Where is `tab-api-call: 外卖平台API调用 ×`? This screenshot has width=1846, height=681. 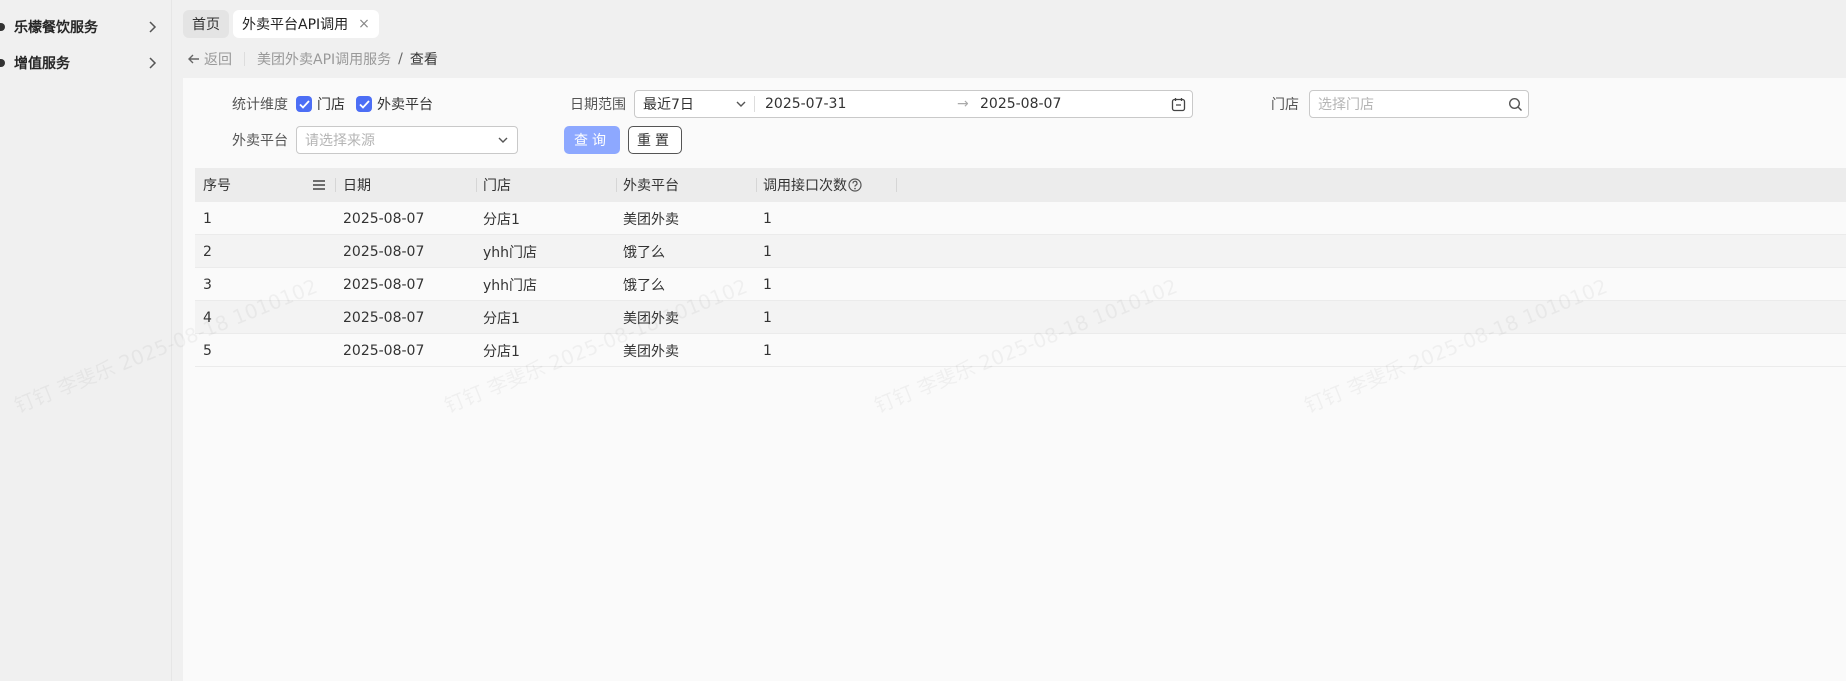 tab-api-call: 外卖平台API调用 × is located at coordinates (306, 24).